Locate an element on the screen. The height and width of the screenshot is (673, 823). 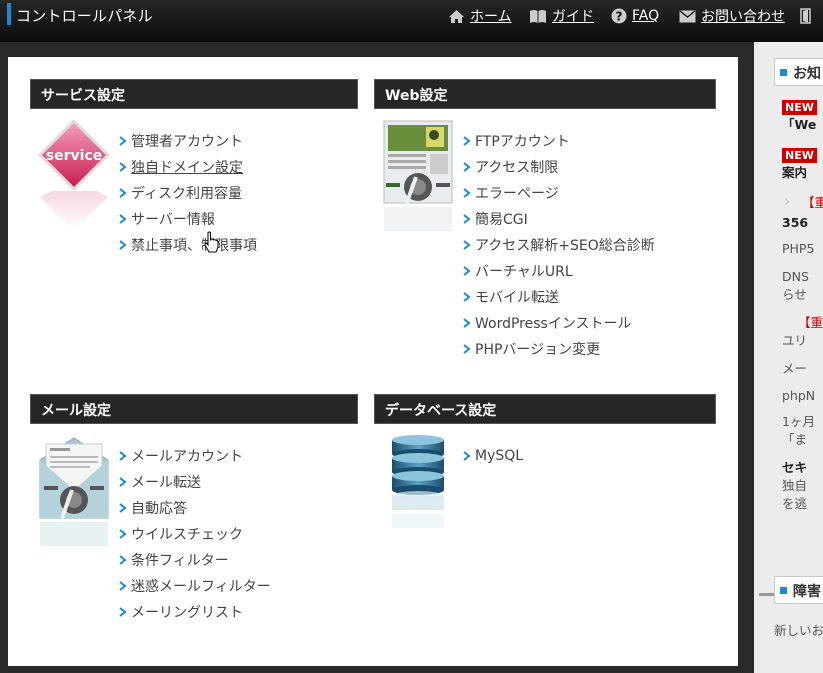
news-box-header: お知 is located at coordinates (798, 72).